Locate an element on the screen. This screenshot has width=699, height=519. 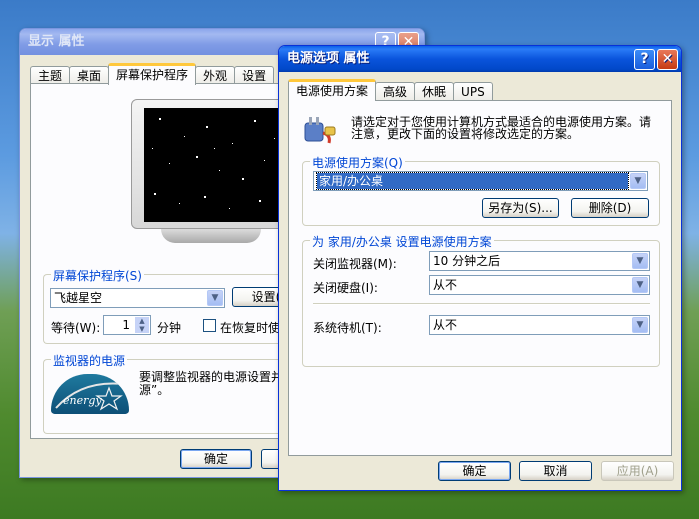
screensaver-value: 飞越星空 is located at coordinates (78, 298).